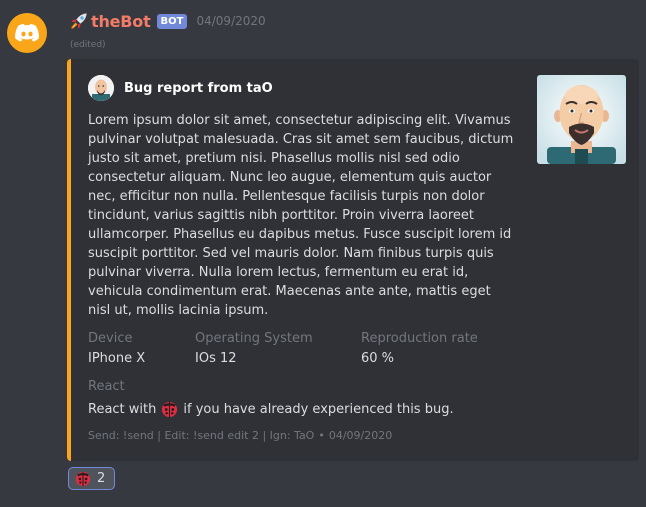  What do you see at coordinates (198, 88) in the screenshot?
I see `embed-author-name: Bug report from taO` at bounding box center [198, 88].